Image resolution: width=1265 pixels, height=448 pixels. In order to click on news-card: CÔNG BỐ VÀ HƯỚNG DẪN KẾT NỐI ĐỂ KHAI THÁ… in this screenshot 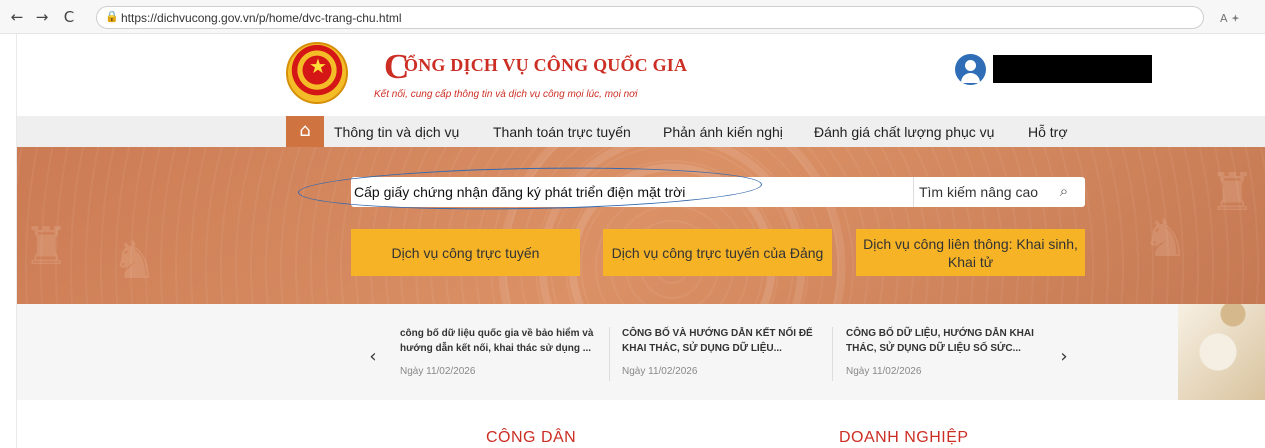, I will do `click(723, 356)`.